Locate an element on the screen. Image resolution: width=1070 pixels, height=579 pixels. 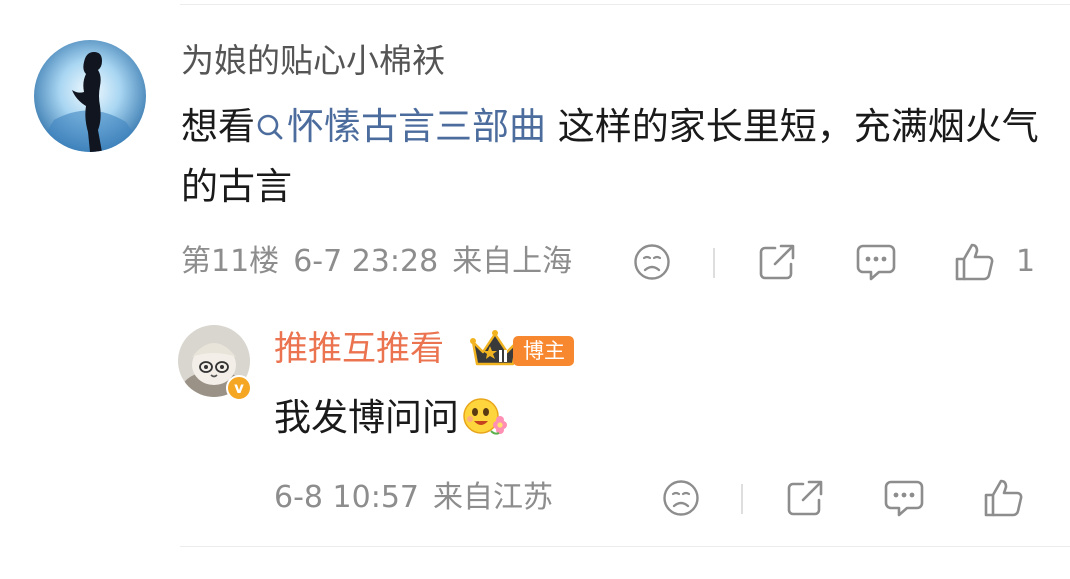
search-icon is located at coordinates (270, 120).